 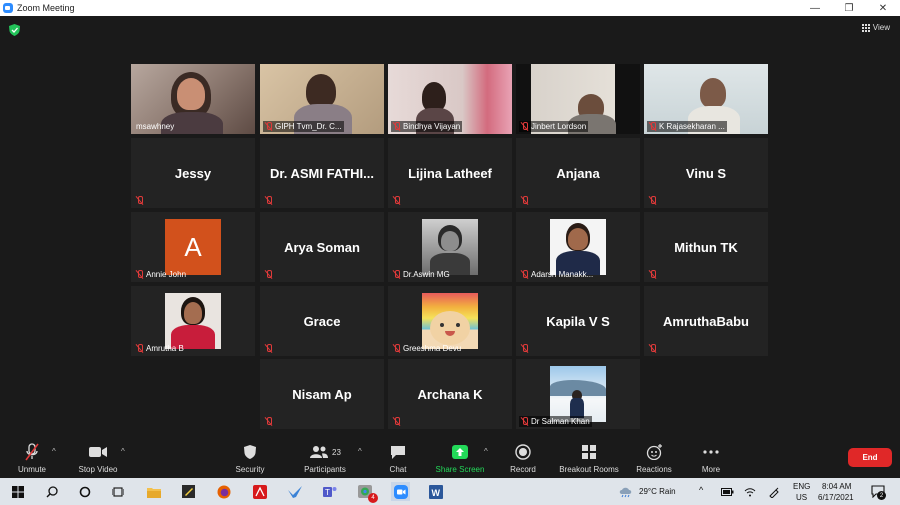 I want to click on security-button: Security, so click(x=250, y=458).